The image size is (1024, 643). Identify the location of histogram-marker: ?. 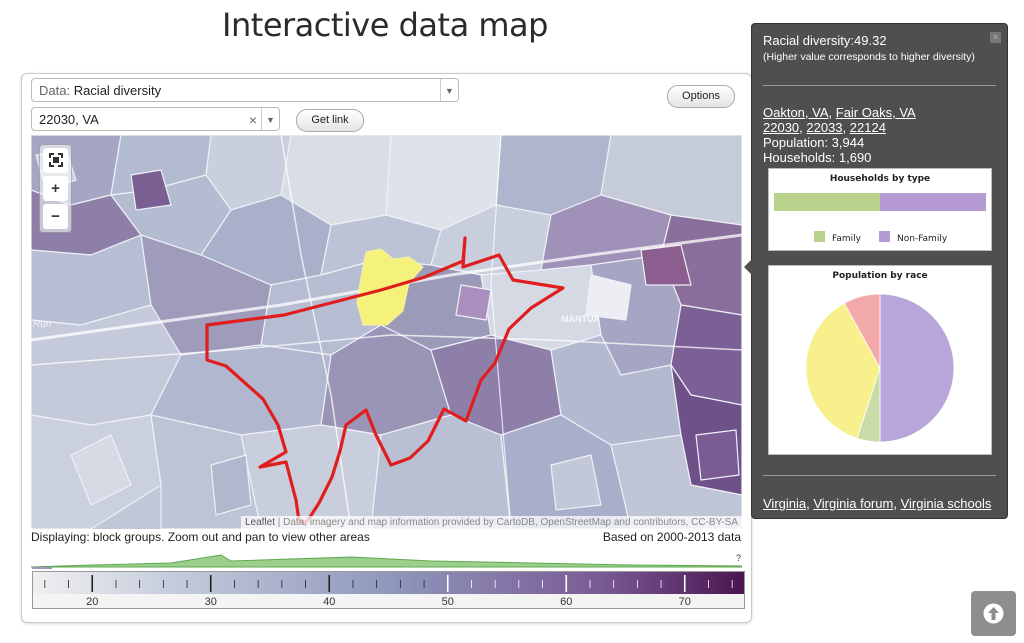
(738, 558).